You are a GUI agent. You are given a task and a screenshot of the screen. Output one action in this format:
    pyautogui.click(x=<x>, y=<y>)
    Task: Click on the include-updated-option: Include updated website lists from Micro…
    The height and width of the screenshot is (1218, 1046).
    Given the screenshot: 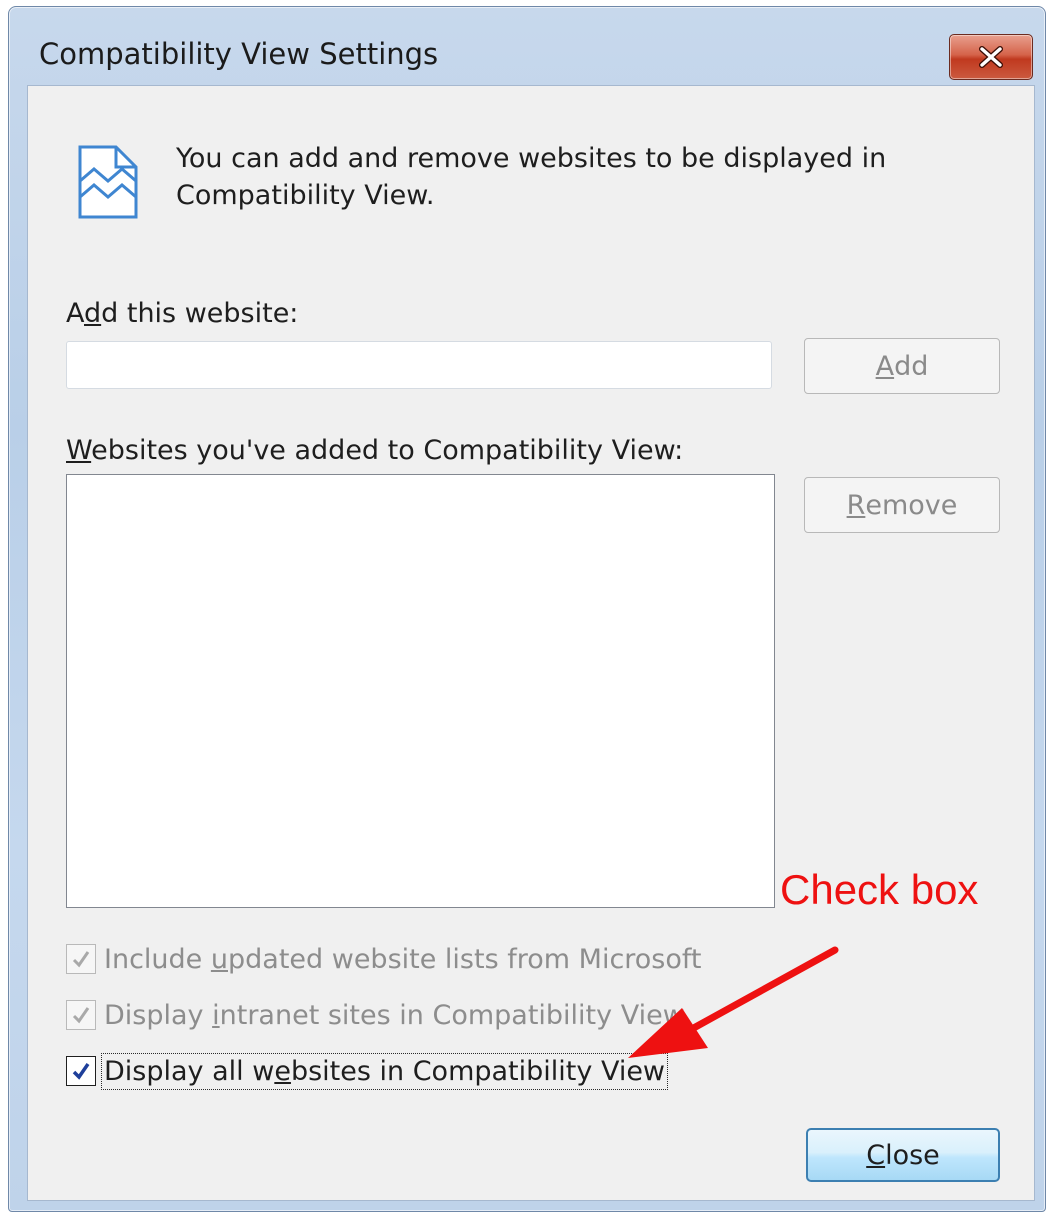 What is the action you would take?
    pyautogui.click(x=384, y=959)
    